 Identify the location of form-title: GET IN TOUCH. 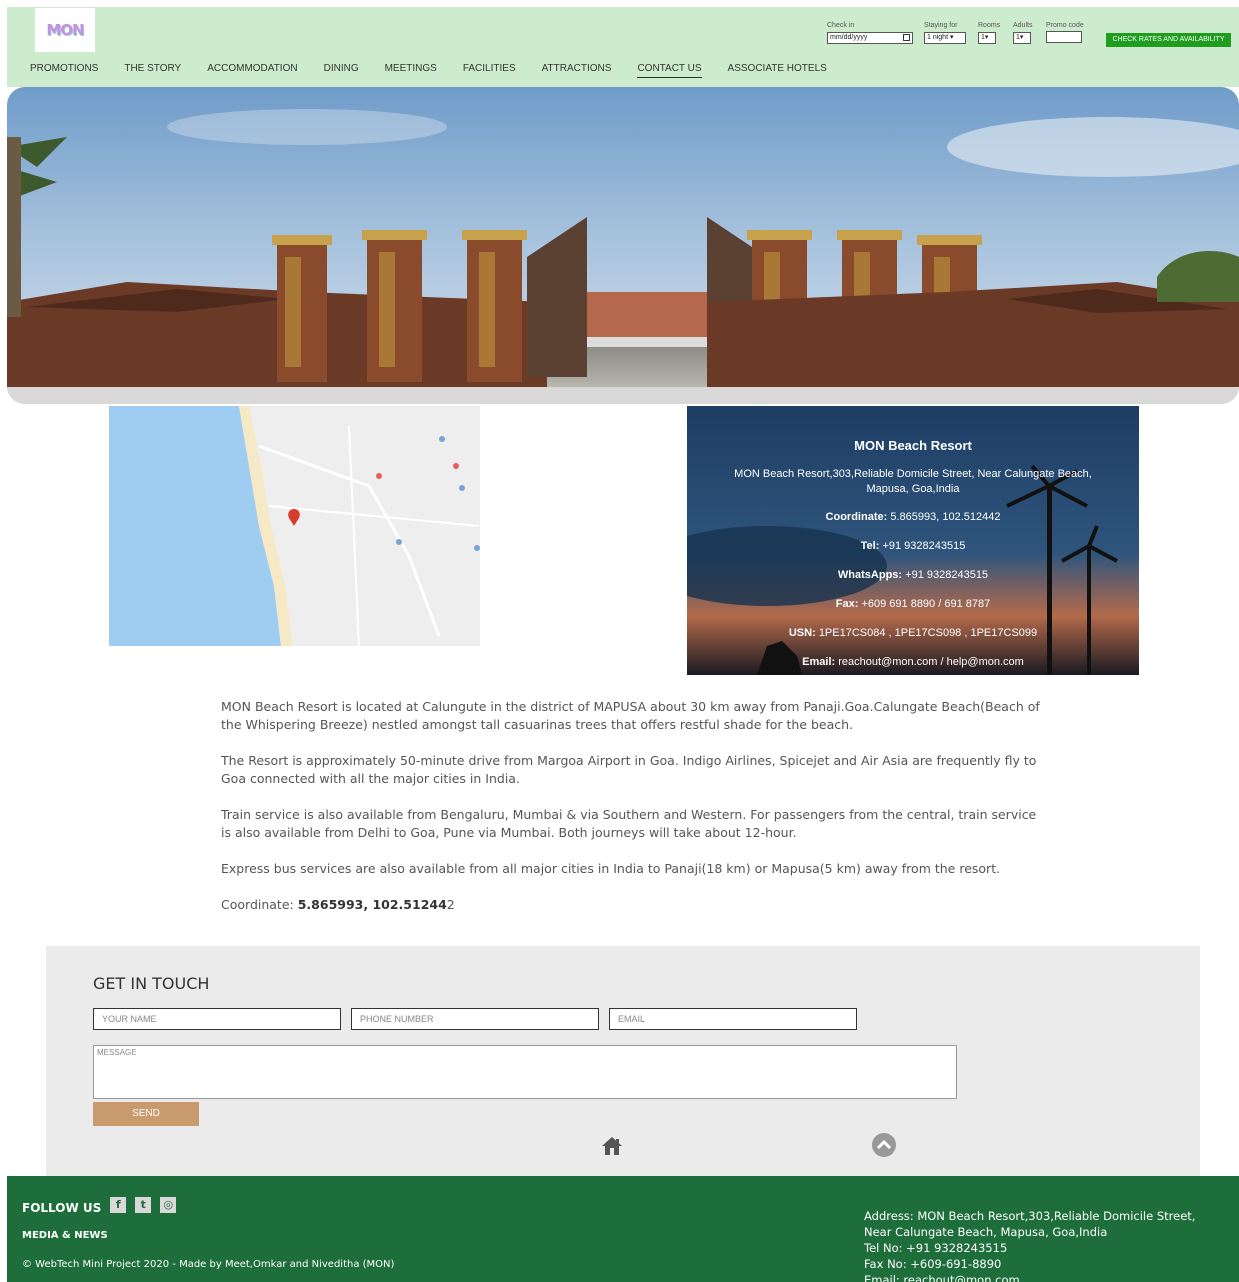
(151, 983).